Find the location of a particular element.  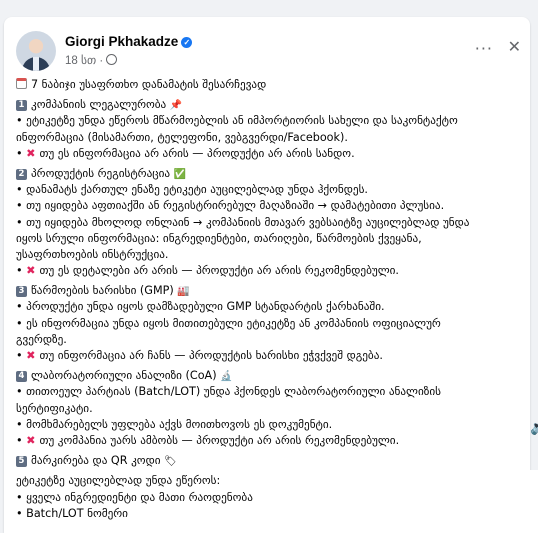

close-icon: ✕ is located at coordinates (514, 46).